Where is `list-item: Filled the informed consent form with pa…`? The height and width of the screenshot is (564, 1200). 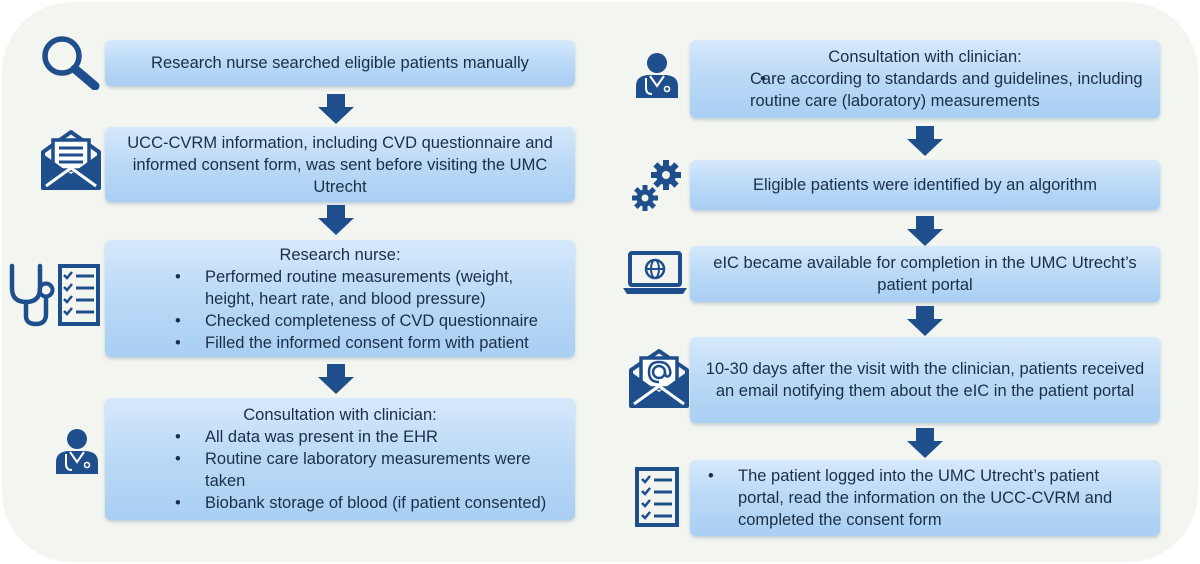
list-item: Filled the informed consent form with pa… is located at coordinates (340, 343).